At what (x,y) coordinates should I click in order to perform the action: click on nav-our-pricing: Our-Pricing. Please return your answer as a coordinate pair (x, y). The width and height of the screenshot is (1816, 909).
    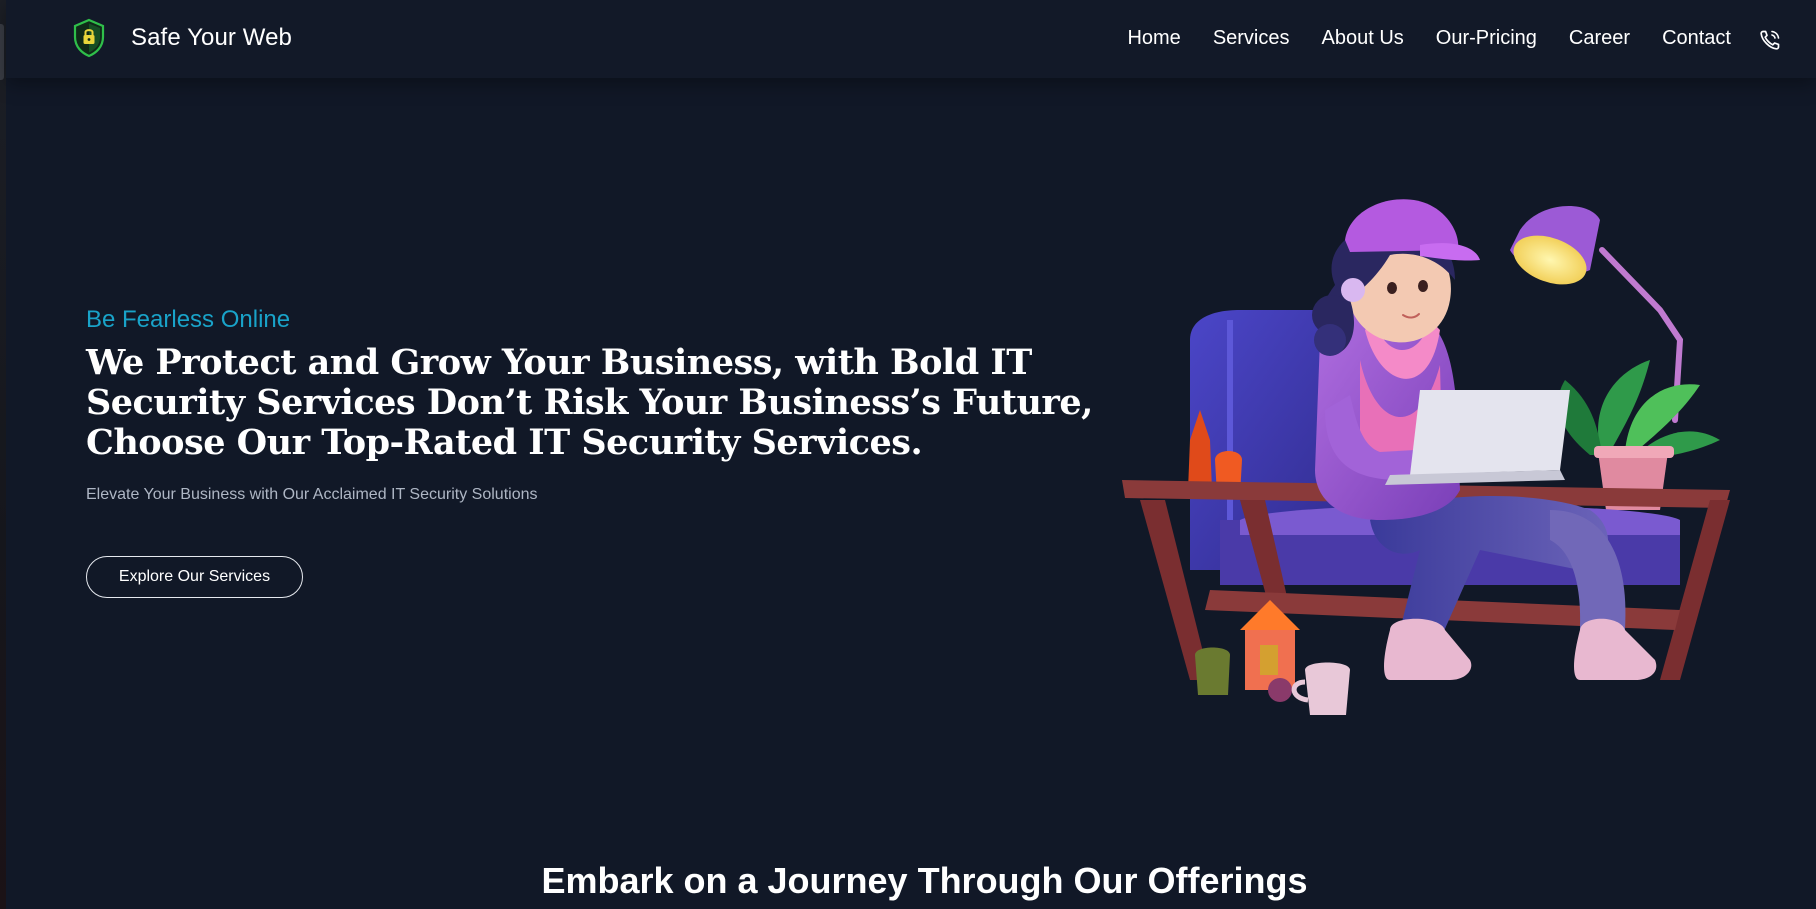
    Looking at the image, I should click on (1486, 38).